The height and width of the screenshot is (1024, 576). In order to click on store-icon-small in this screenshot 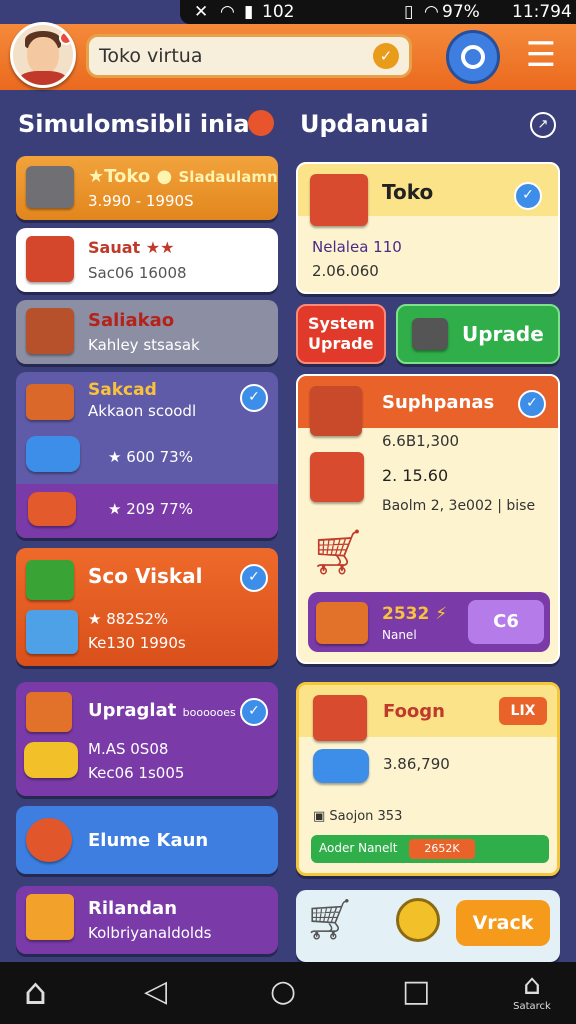, I will do `click(342, 623)`.